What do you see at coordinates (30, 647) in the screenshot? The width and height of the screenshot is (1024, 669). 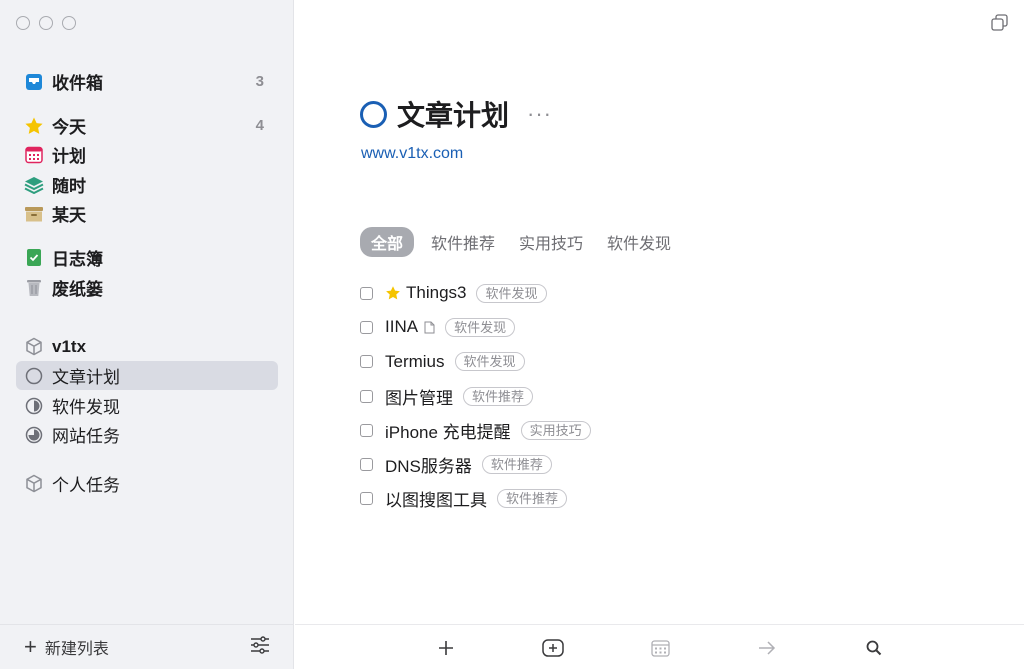 I see `plus-icon: +` at bounding box center [30, 647].